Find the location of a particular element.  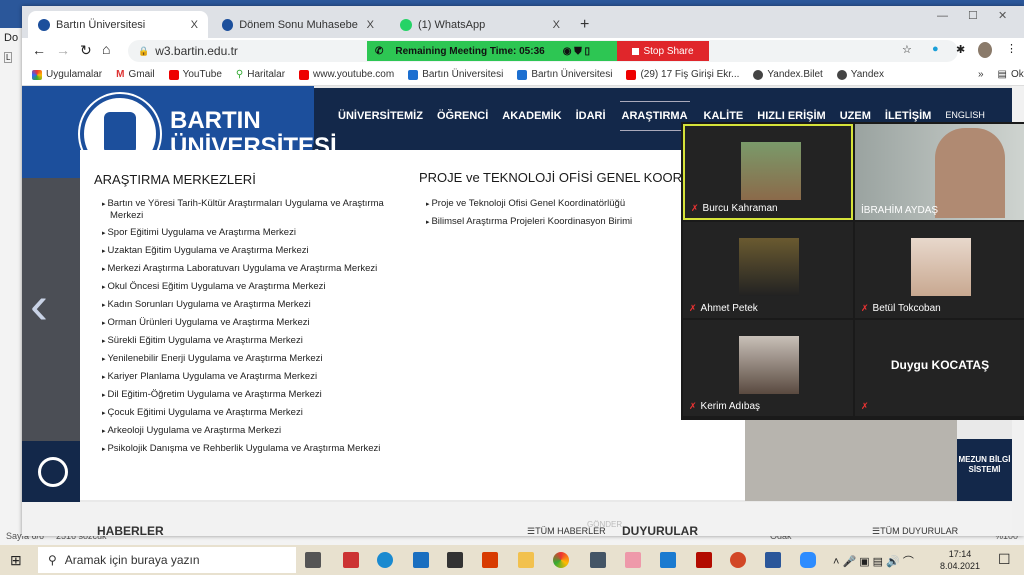

menu-kebab-icon: ⋮ is located at coordinates (1011, 48).